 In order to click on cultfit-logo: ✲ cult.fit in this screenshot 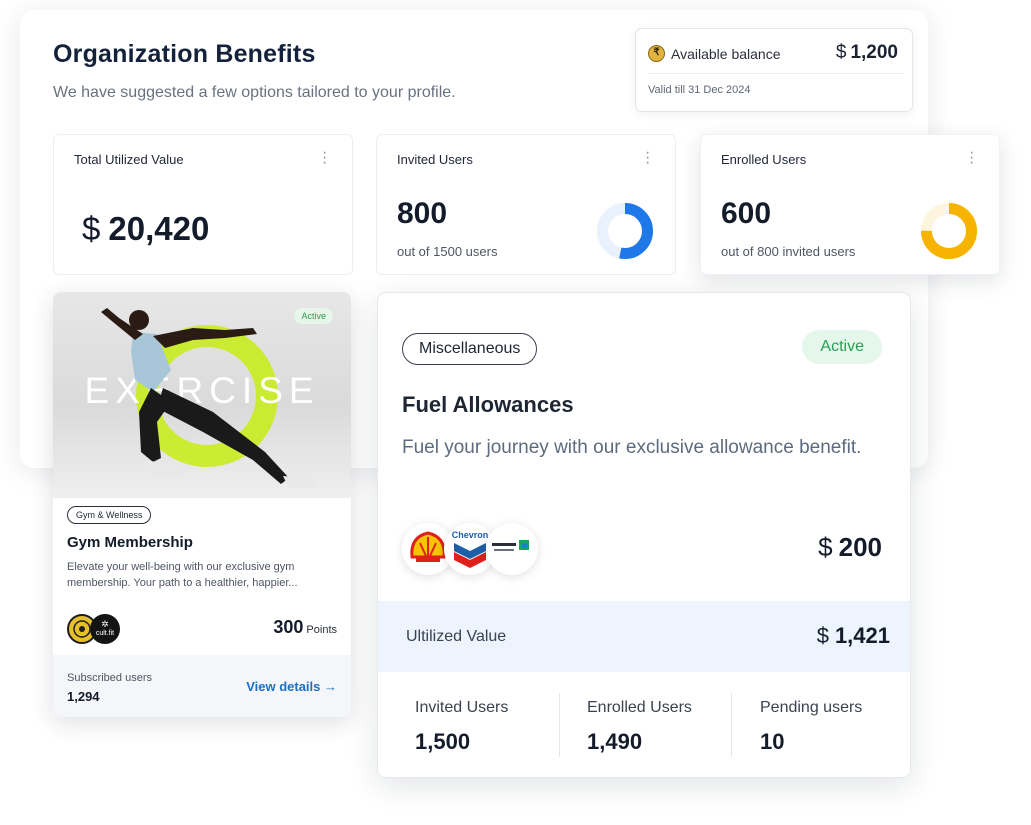, I will do `click(105, 629)`.